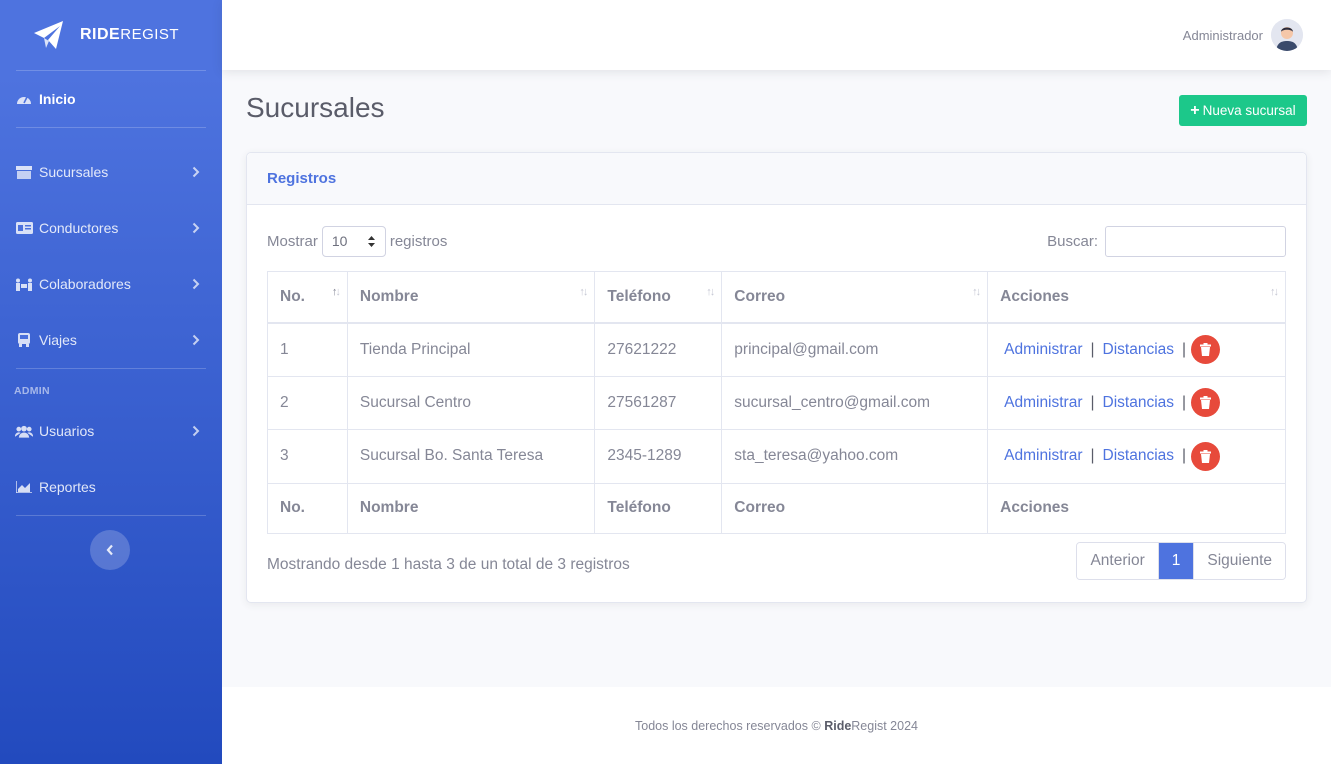 The height and width of the screenshot is (764, 1331). What do you see at coordinates (1117, 561) in the screenshot?
I see `pagination-previous: Anterior` at bounding box center [1117, 561].